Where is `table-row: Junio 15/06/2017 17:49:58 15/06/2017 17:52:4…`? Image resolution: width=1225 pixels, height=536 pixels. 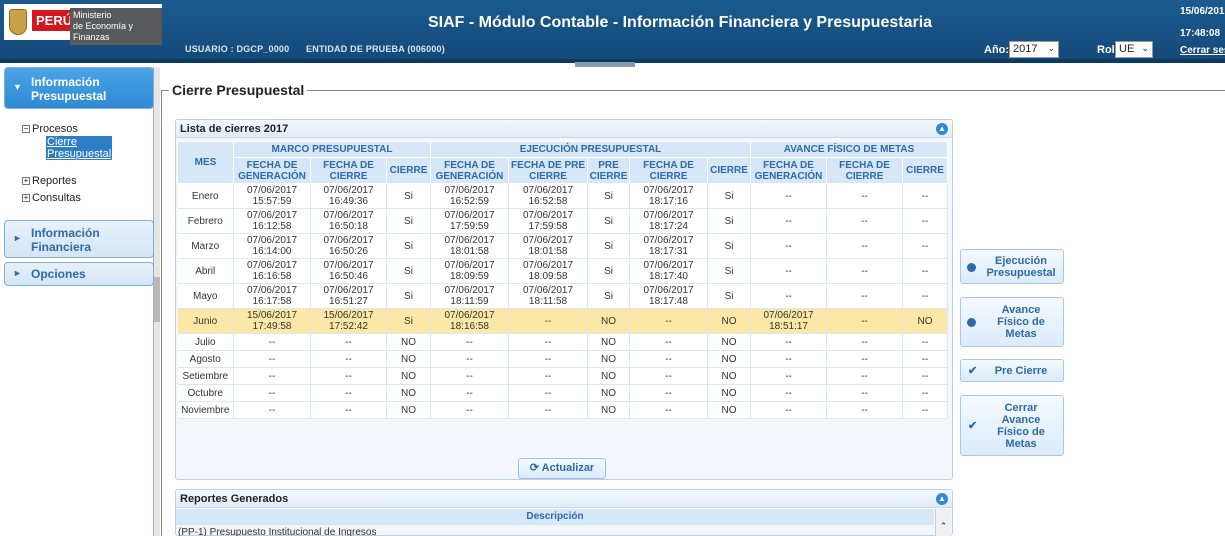 table-row: Junio 15/06/2017 17:49:58 15/06/2017 17:52:4… is located at coordinates (563, 321).